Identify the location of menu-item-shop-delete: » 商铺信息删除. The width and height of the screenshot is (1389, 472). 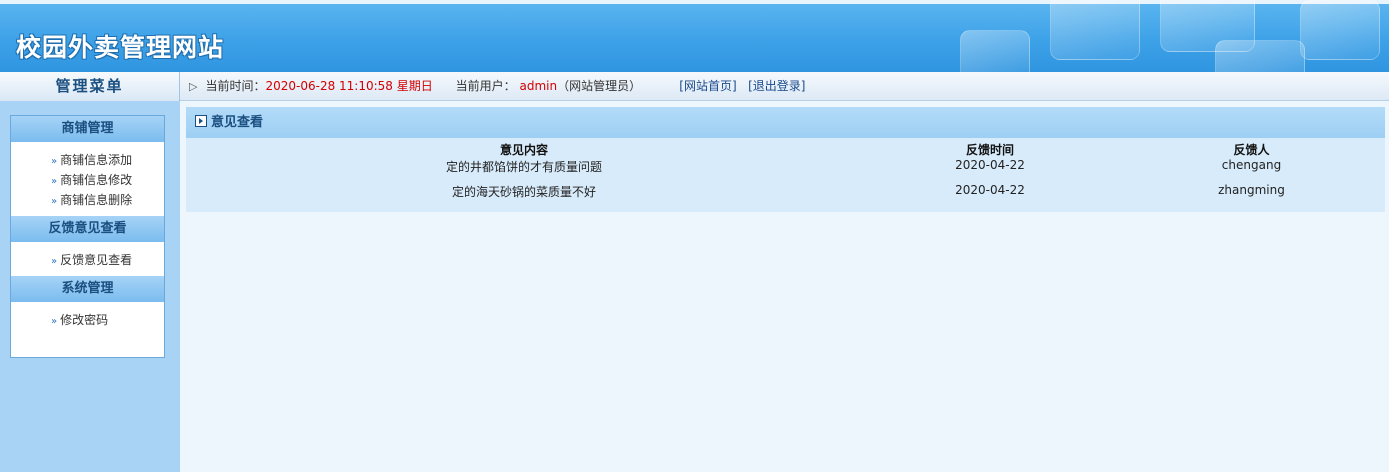
(87, 200).